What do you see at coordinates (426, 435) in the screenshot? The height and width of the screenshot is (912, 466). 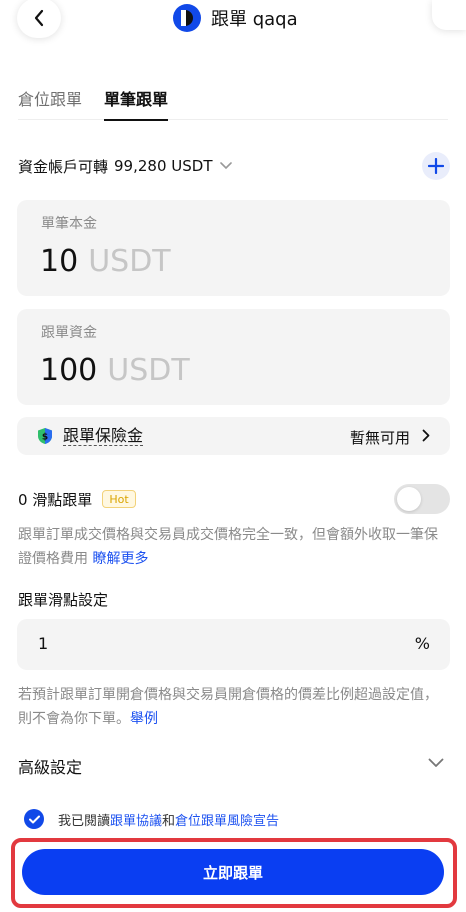 I see `chevron-right-icon` at bounding box center [426, 435].